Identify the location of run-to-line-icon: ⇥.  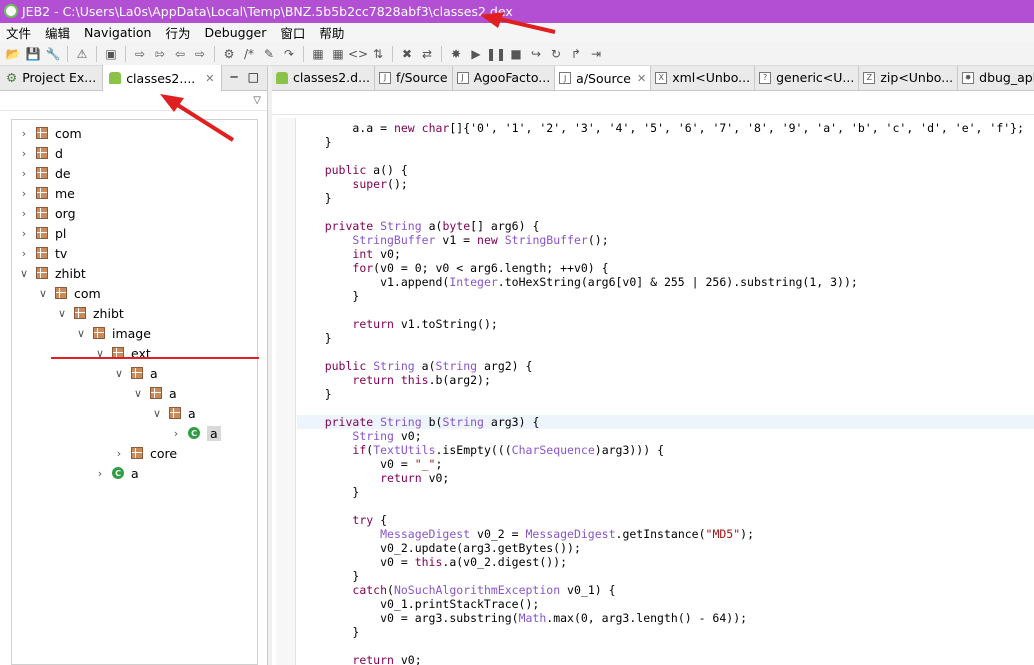
(596, 54).